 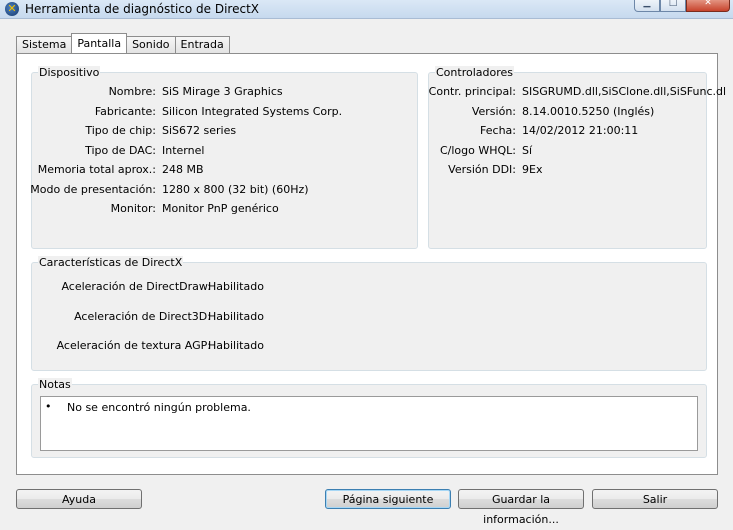 I want to click on drivers-label-date: Fecha:, so click(x=498, y=130).